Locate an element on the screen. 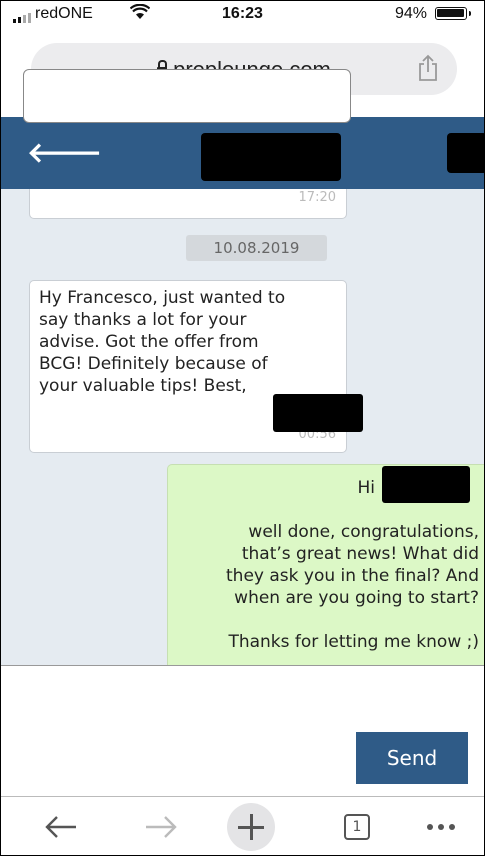 Image resolution: width=485 pixels, height=856 pixels. share-icon is located at coordinates (428, 68).